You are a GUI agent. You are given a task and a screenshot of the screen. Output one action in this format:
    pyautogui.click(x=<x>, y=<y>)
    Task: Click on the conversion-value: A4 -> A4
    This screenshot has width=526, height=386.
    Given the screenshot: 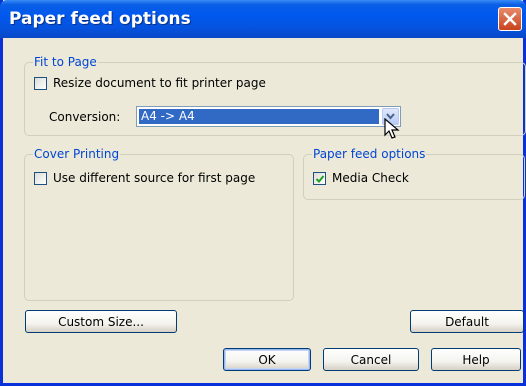 What is the action you would take?
    pyautogui.click(x=259, y=116)
    